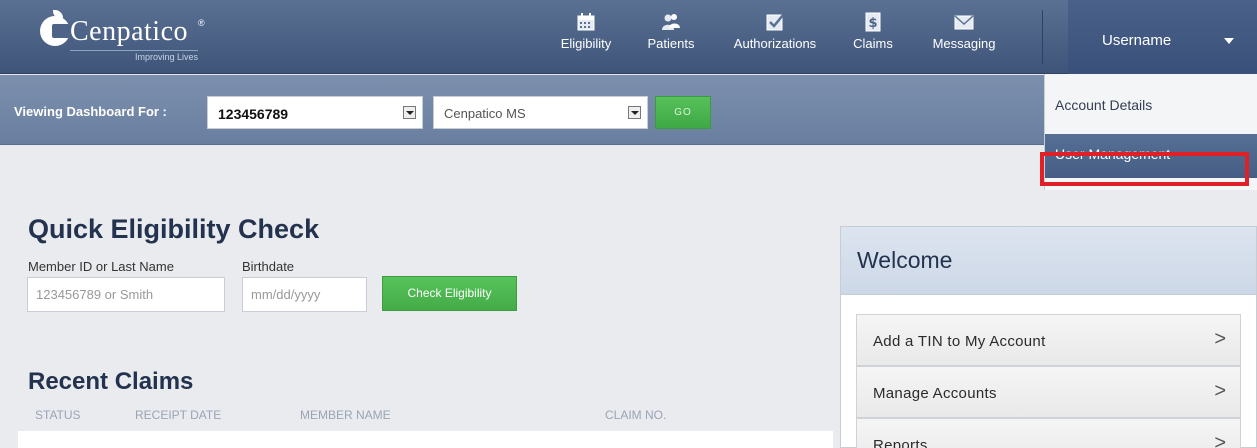 The height and width of the screenshot is (448, 1257). Describe the element at coordinates (1048, 392) in the screenshot. I see `link-manage-accounts: Manage Accounts >` at that location.